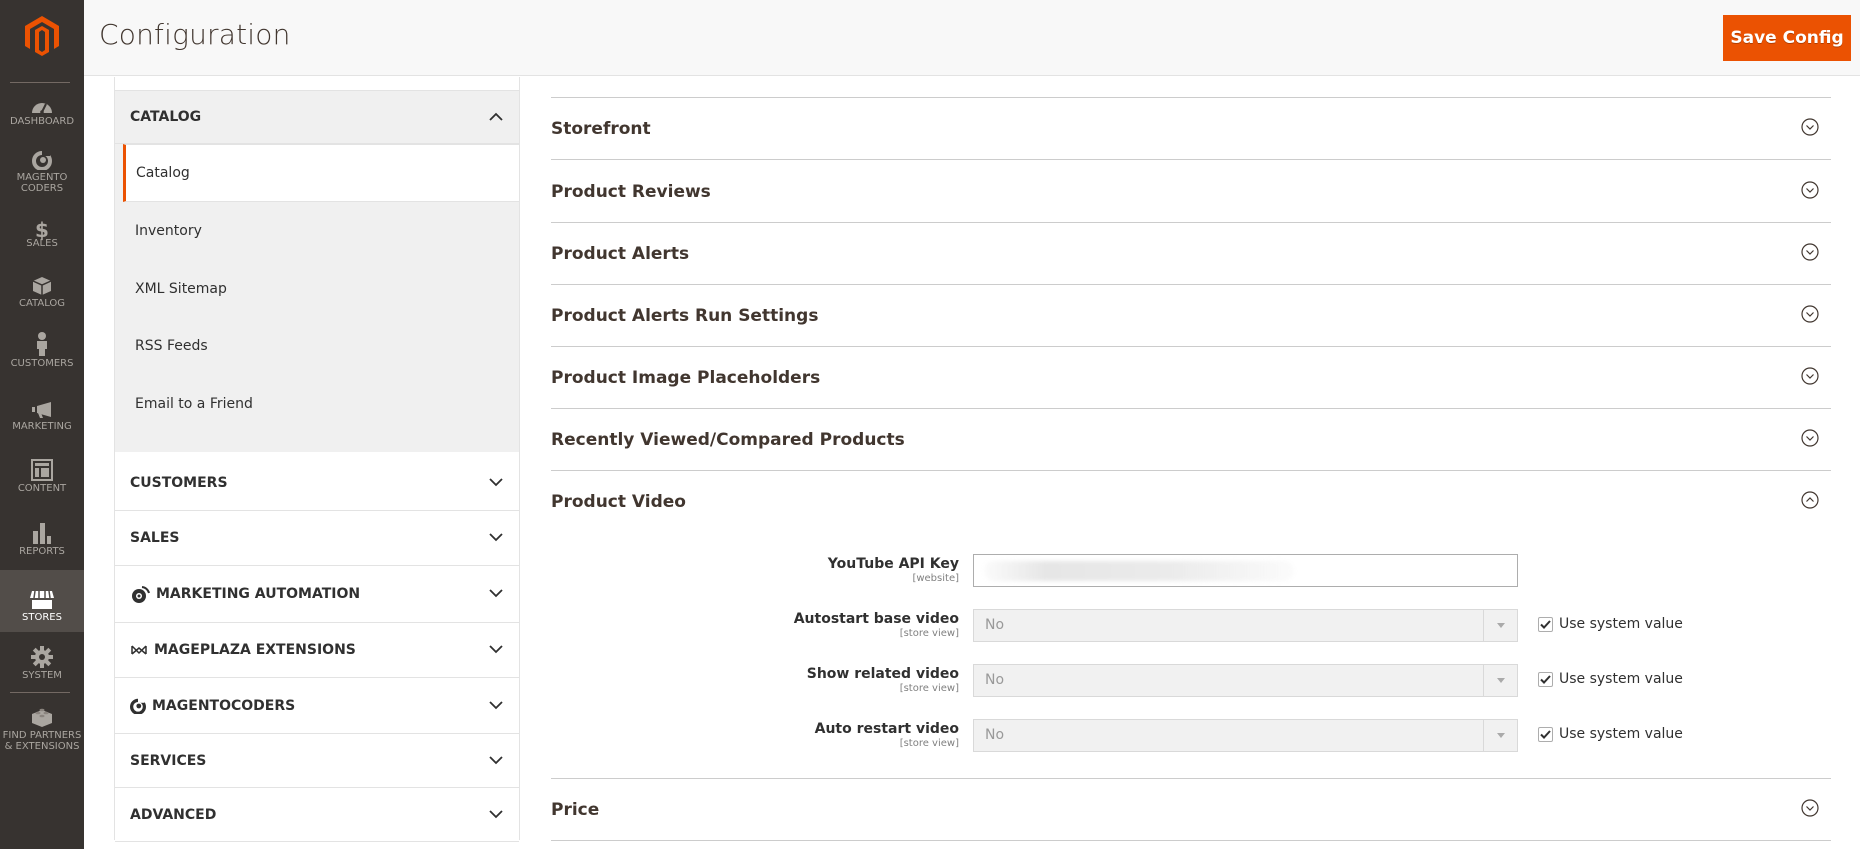 Image resolution: width=1860 pixels, height=849 pixels. Describe the element at coordinates (620, 253) in the screenshot. I see `section-title: Product Alerts` at that location.